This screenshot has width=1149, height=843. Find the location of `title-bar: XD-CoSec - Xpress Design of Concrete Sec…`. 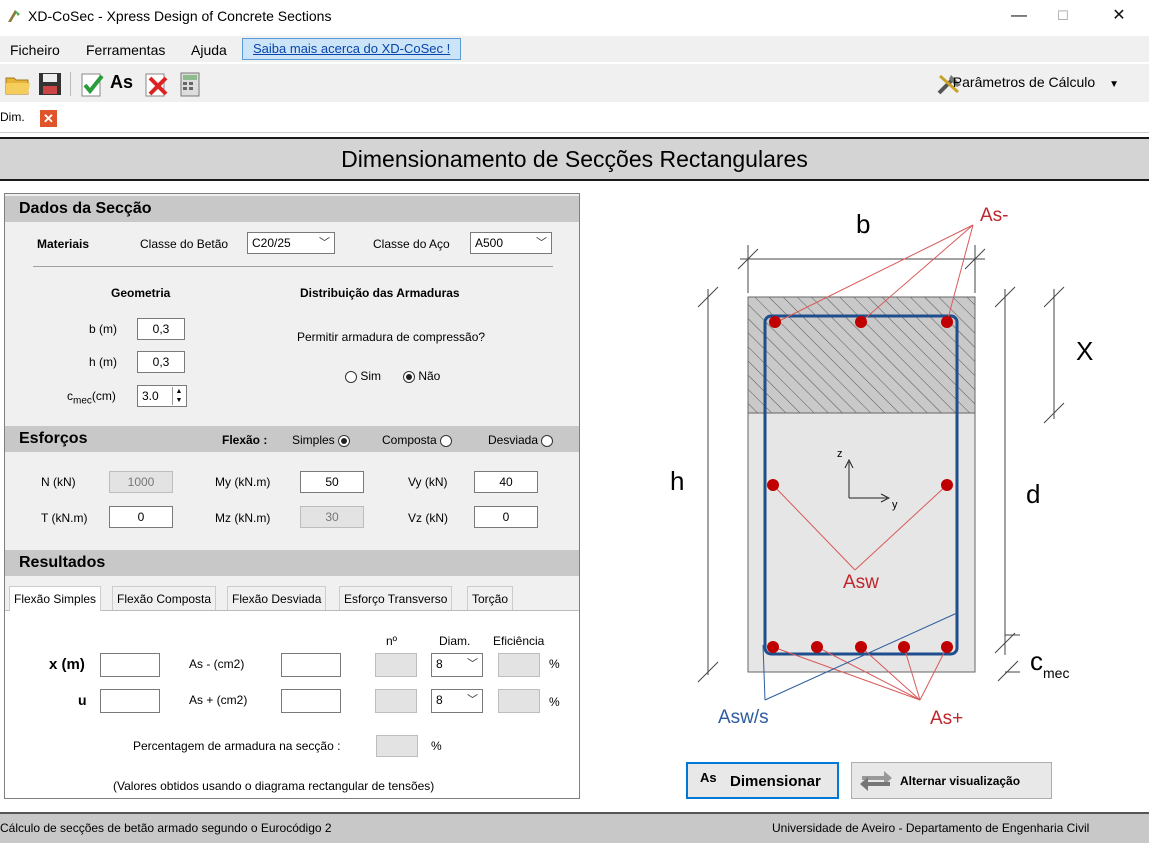

title-bar: XD-CoSec - Xpress Design of Concrete Sec… is located at coordinates (574, 17).